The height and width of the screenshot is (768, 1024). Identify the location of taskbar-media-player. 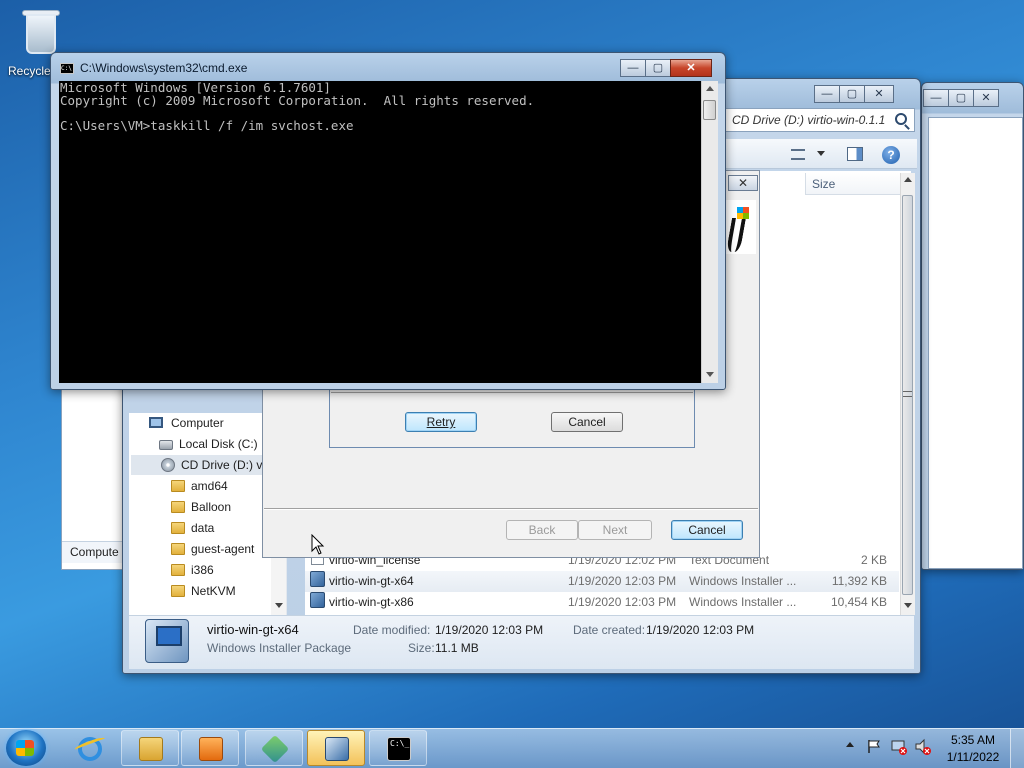
(210, 748).